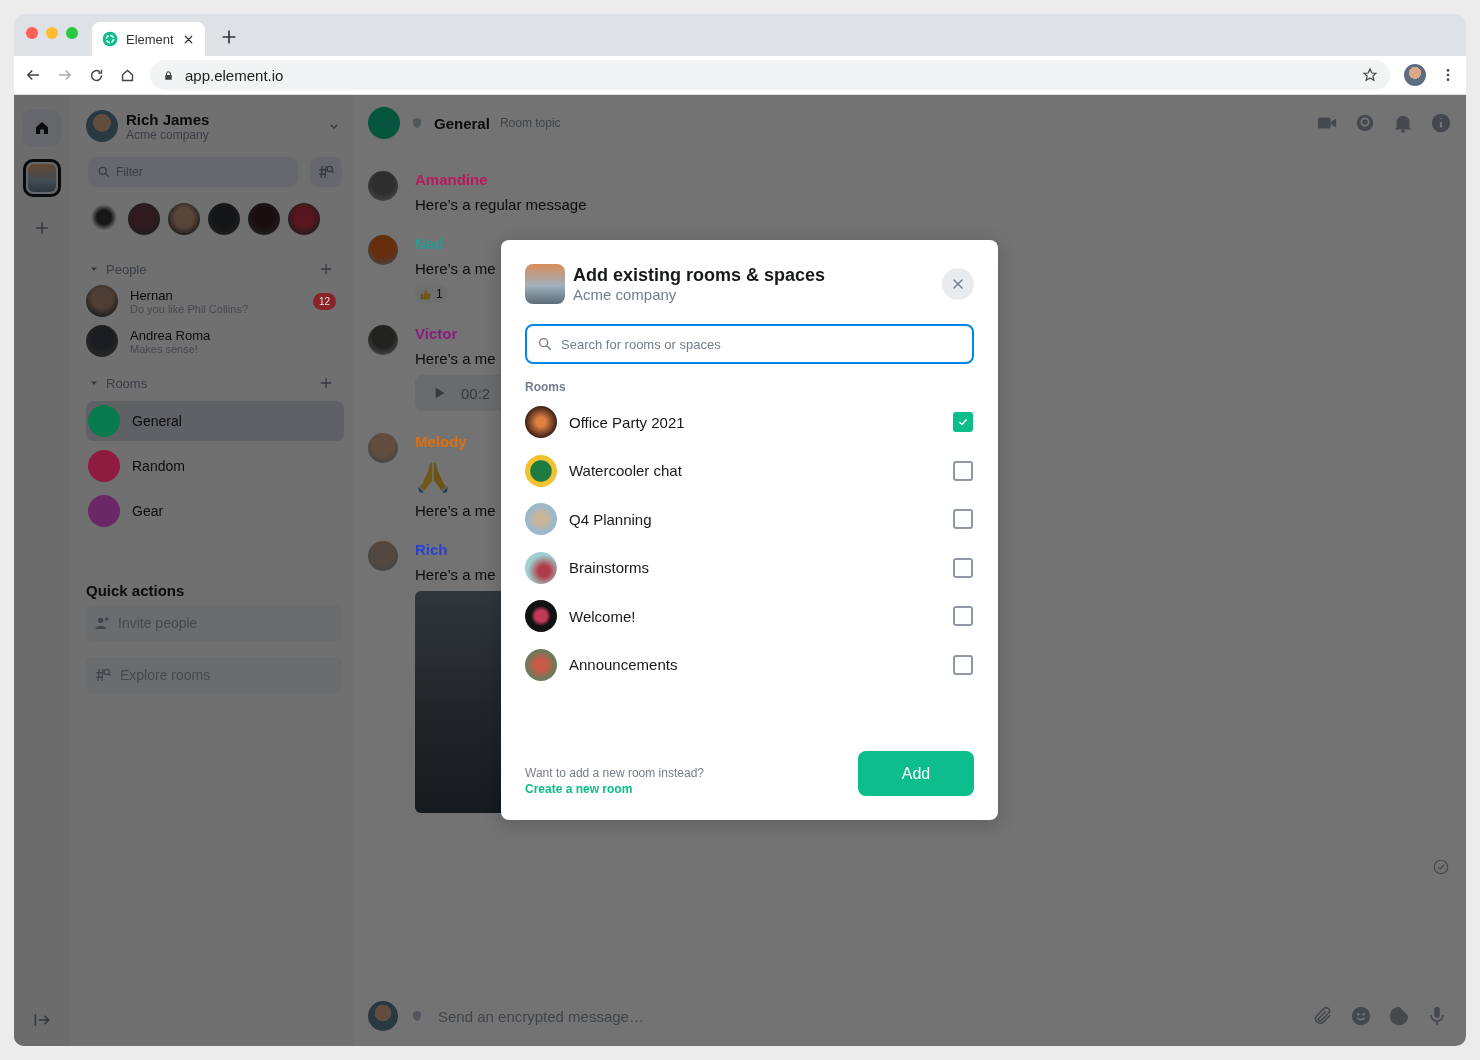 The width and height of the screenshot is (1480, 1060). Describe the element at coordinates (148, 511) in the screenshot. I see `room-name: Gear` at that location.